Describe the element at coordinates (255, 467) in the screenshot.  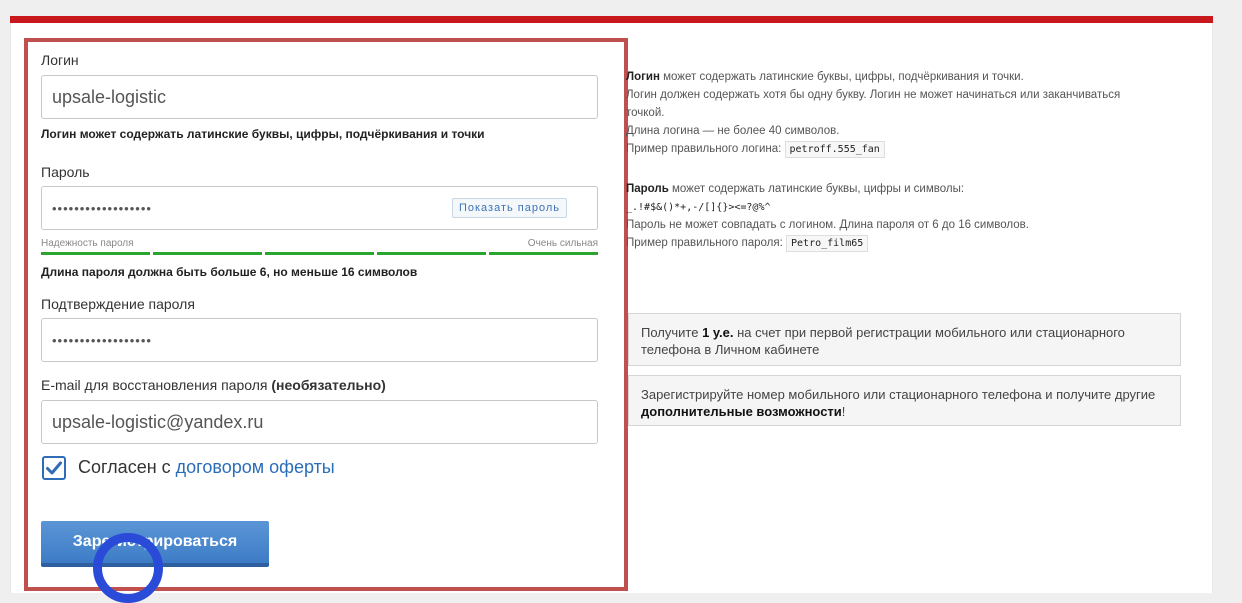
I see `offer-link: договором оферты` at that location.